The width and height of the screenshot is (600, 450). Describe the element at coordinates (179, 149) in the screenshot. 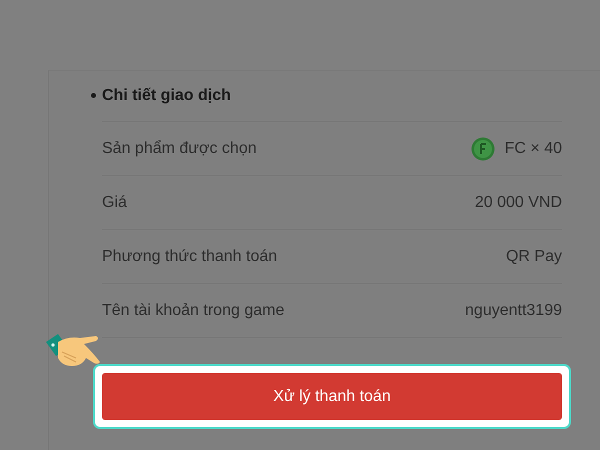

I see `detail-label: Sản phẩm được chọn` at that location.